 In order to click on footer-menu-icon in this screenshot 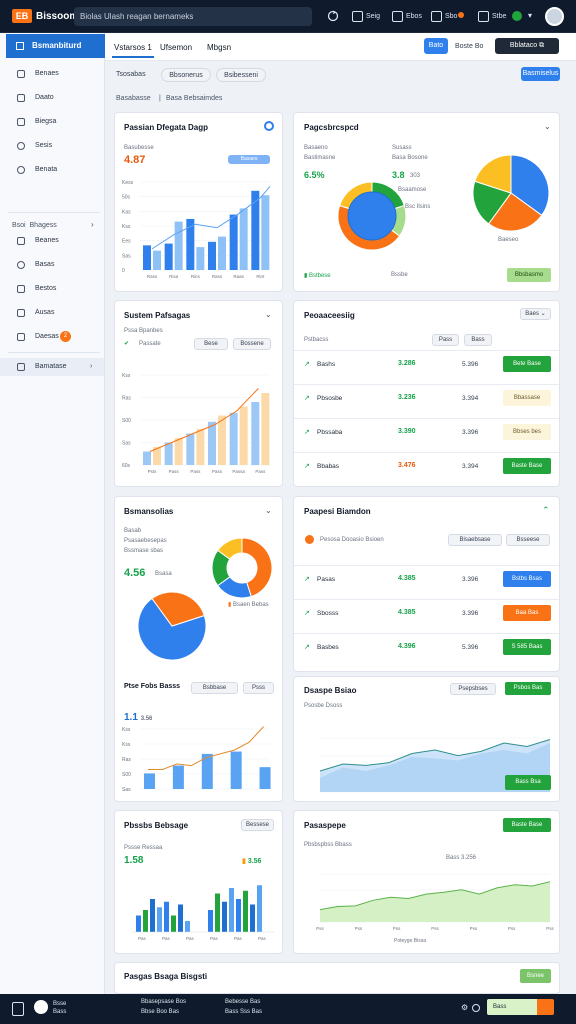, I will do `click(18, 1009)`.